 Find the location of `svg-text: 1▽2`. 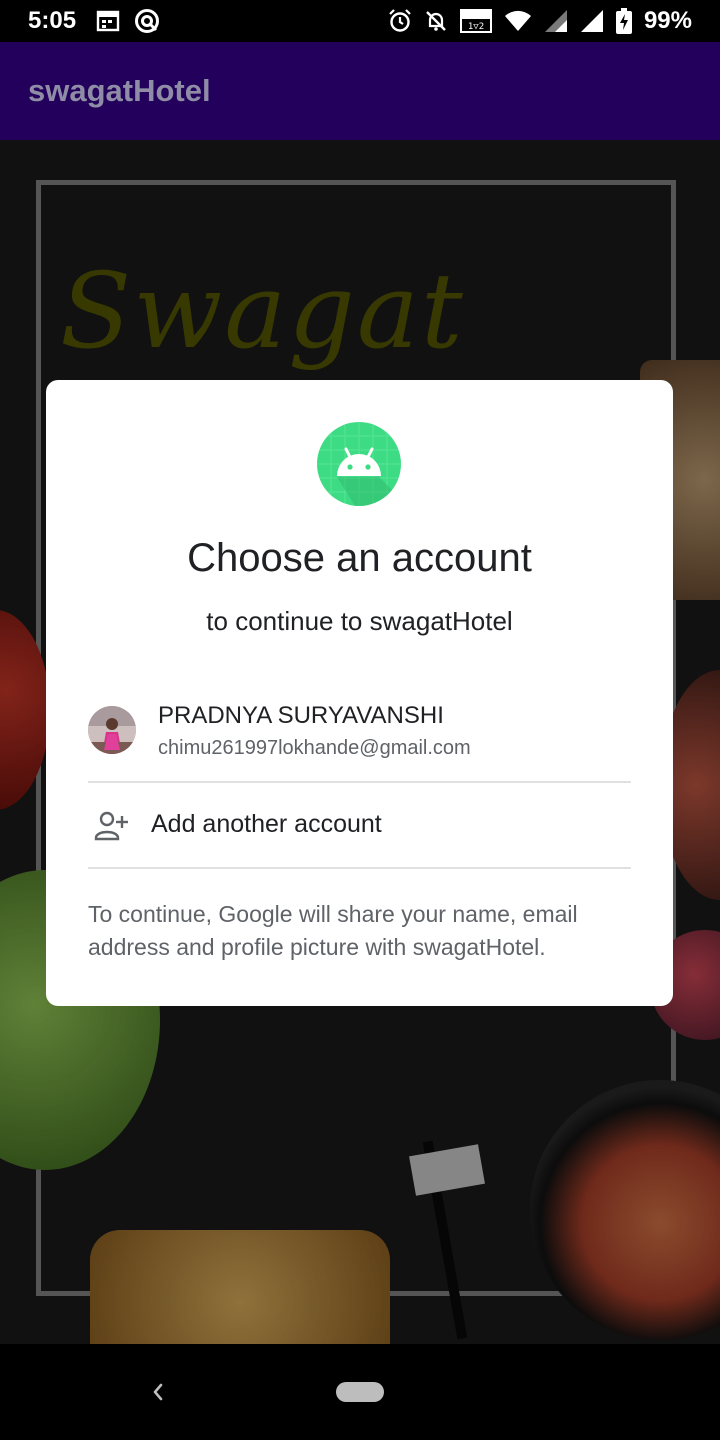

svg-text: 1▽2 is located at coordinates (476, 27).